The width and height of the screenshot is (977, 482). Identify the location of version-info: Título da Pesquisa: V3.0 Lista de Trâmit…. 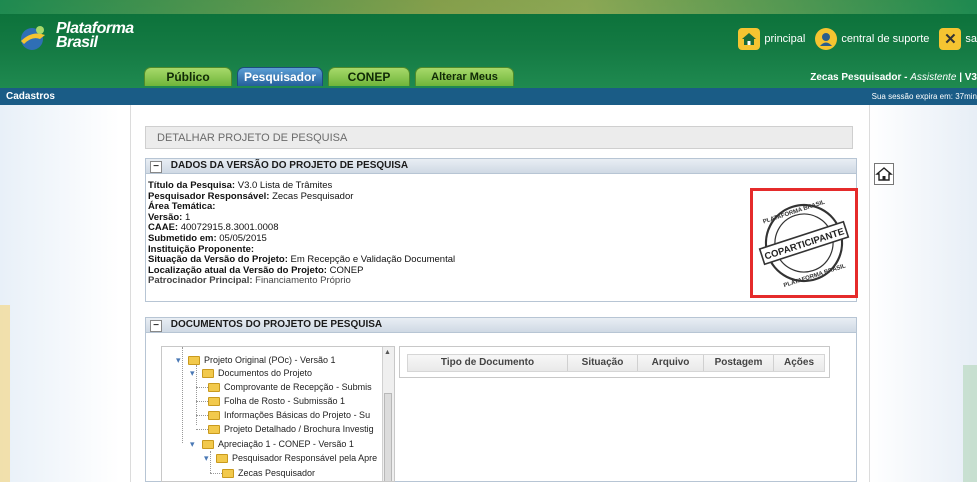
(302, 233).